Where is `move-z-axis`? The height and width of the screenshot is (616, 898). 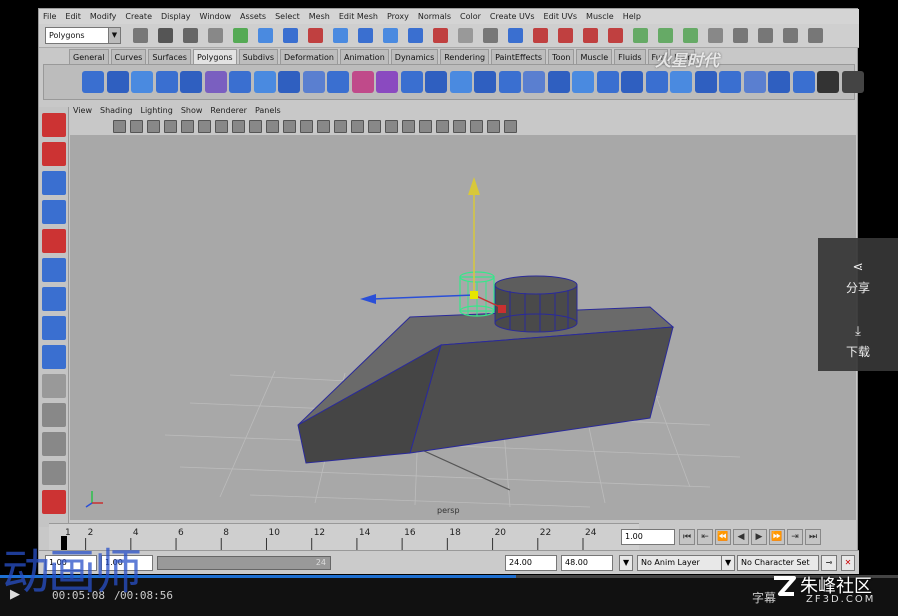 move-z-axis is located at coordinates (423, 297).